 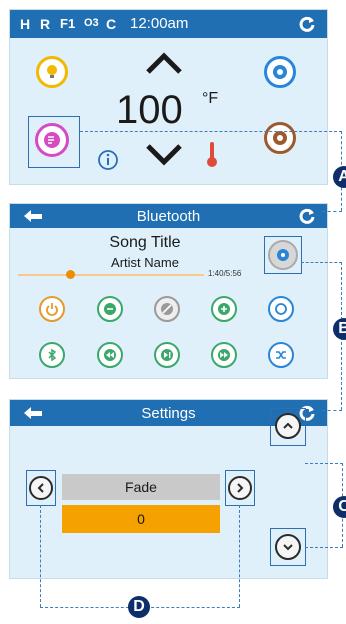 I want to click on temperature-value: 100, so click(x=149, y=110).